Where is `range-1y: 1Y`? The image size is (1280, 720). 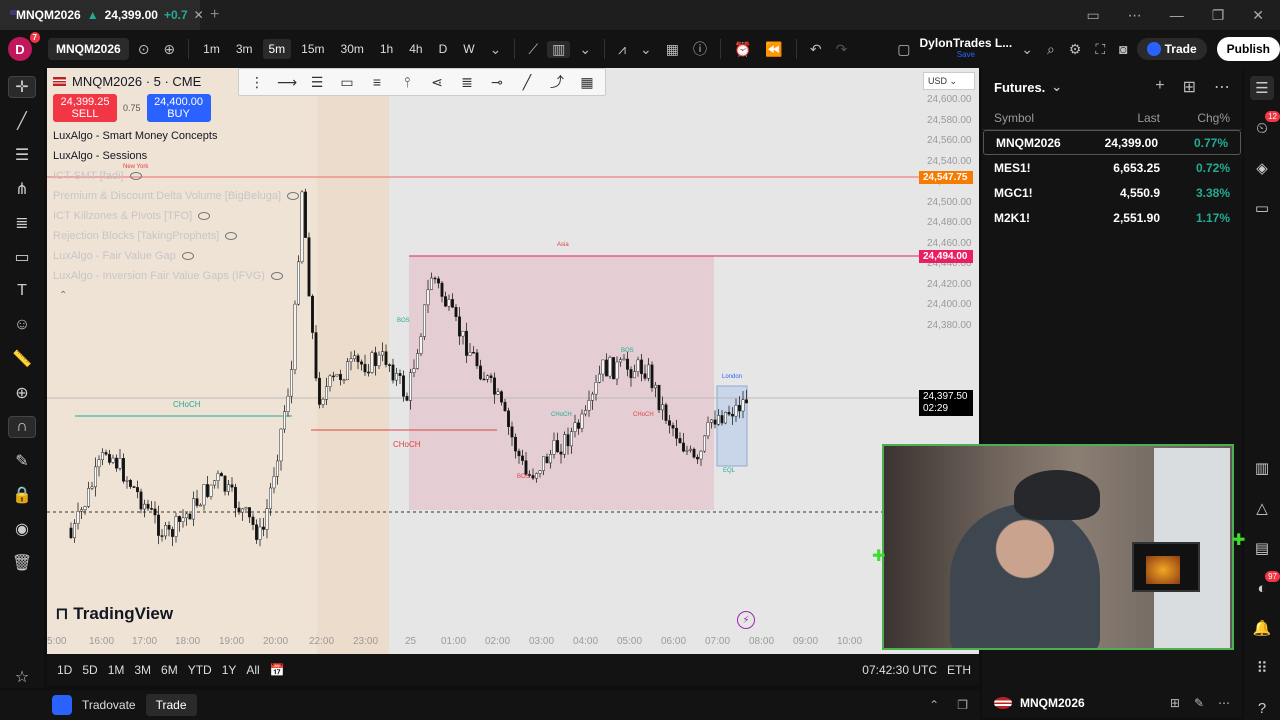
range-1y: 1Y is located at coordinates (229, 670).